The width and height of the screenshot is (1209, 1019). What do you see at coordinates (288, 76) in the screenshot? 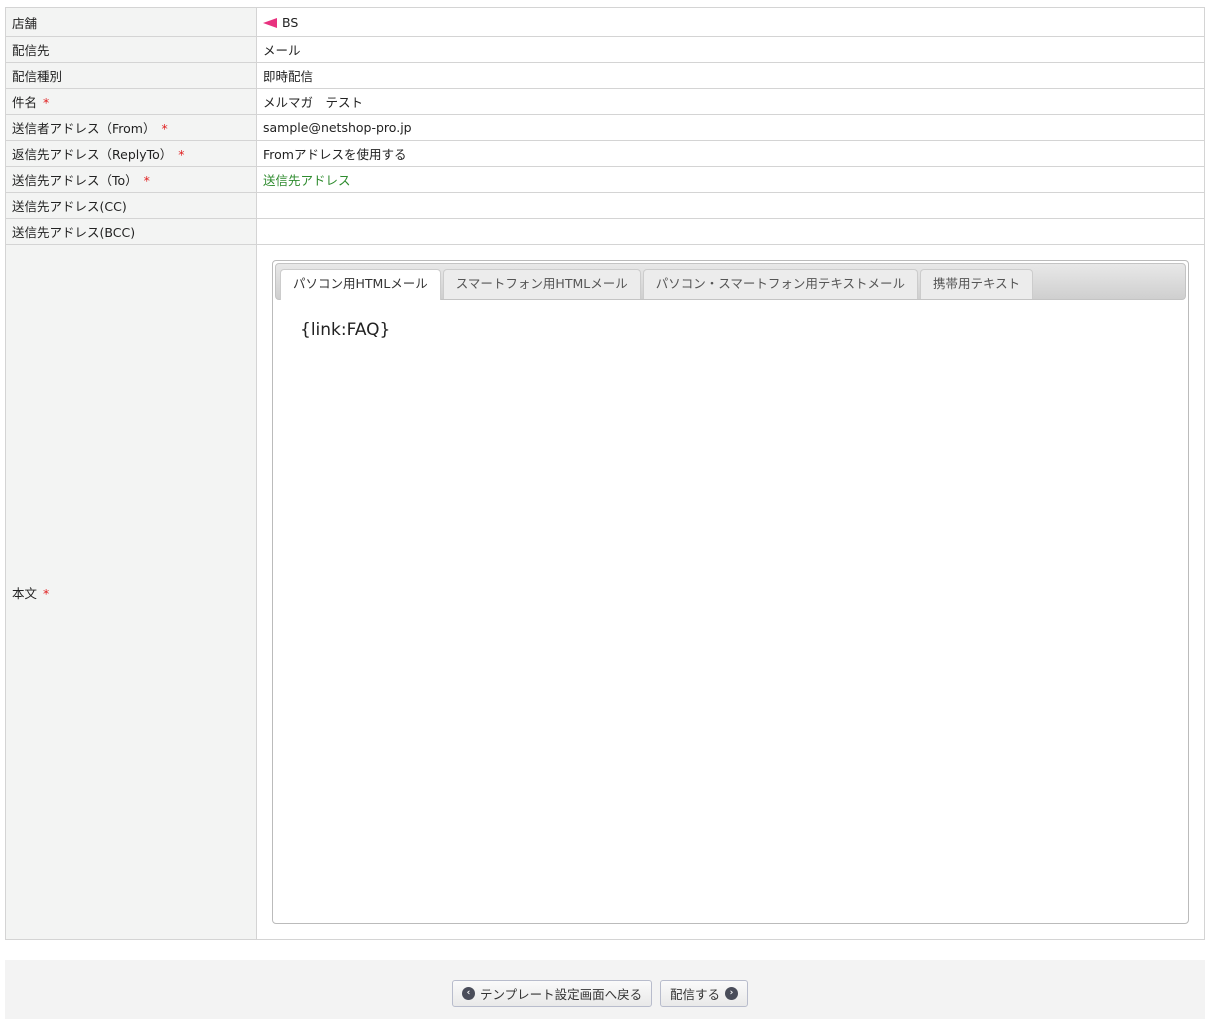
I see `delivery-type-value: 即時配信` at bounding box center [288, 76].